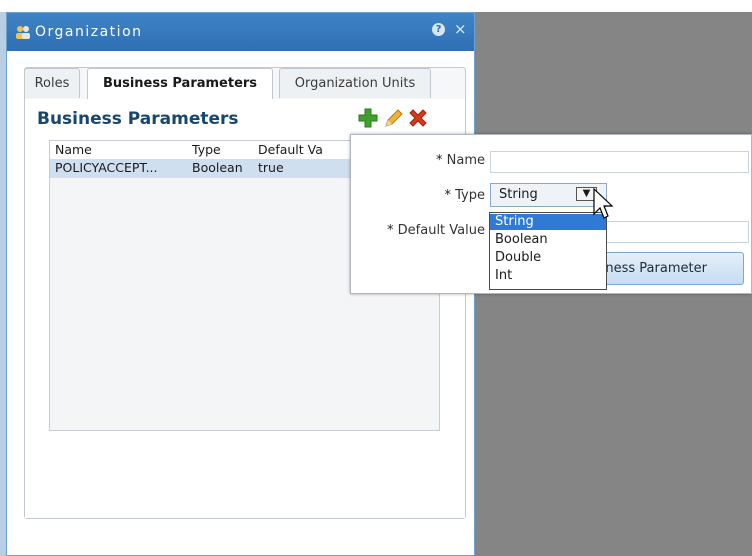 The width and height of the screenshot is (752, 556). I want to click on column-header-name: Name, so click(73, 149).